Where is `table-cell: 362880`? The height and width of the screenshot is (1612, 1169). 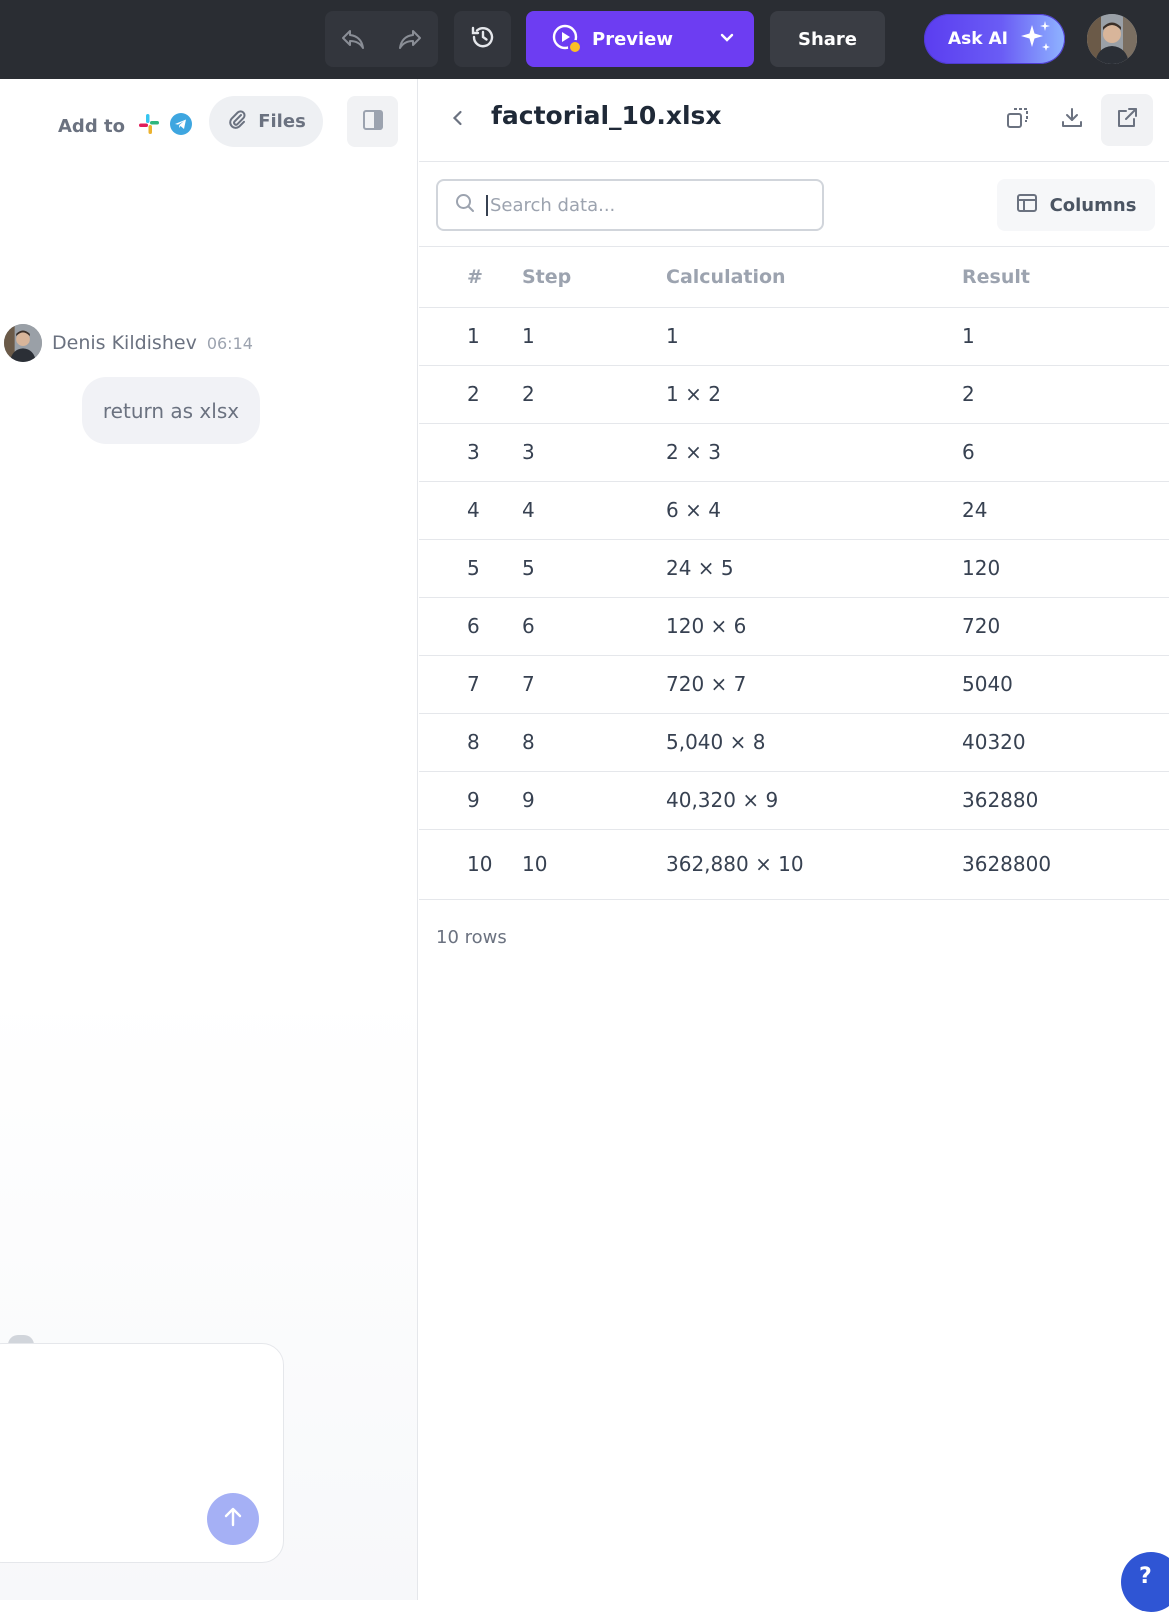 table-cell: 362880 is located at coordinates (1065, 800).